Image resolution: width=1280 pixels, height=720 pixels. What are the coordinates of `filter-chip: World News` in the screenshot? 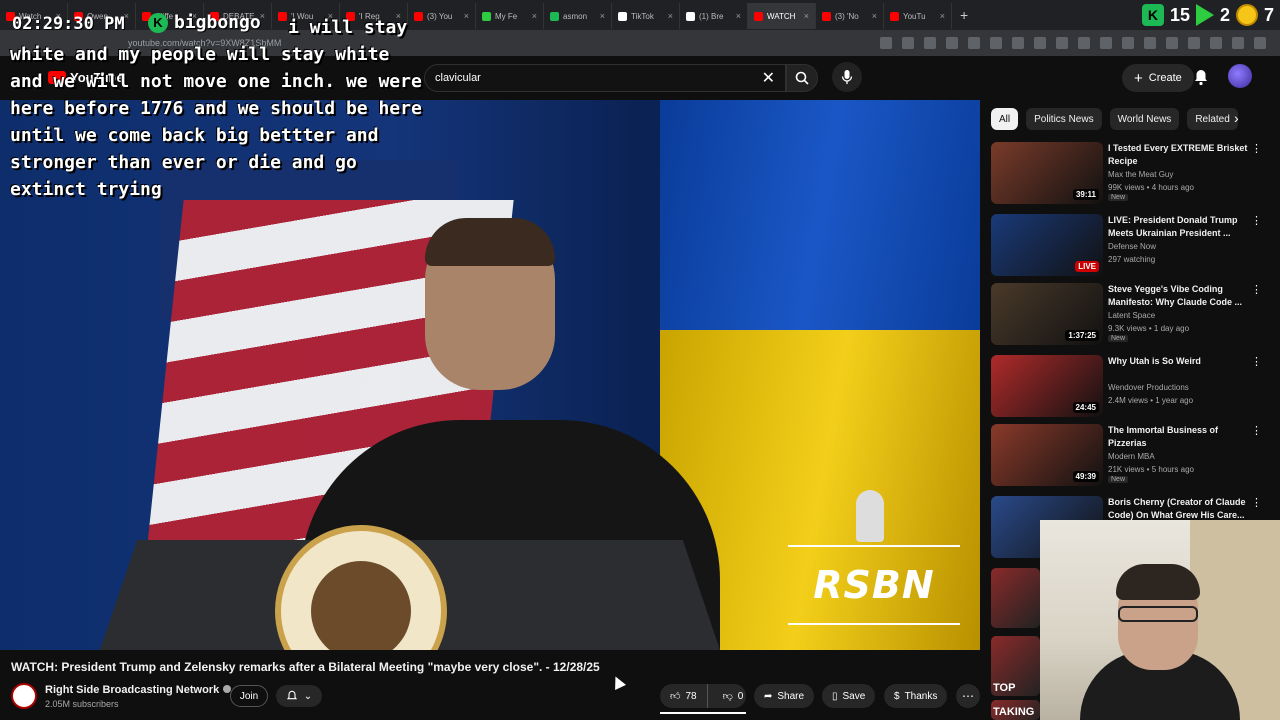 It's located at (1144, 119).